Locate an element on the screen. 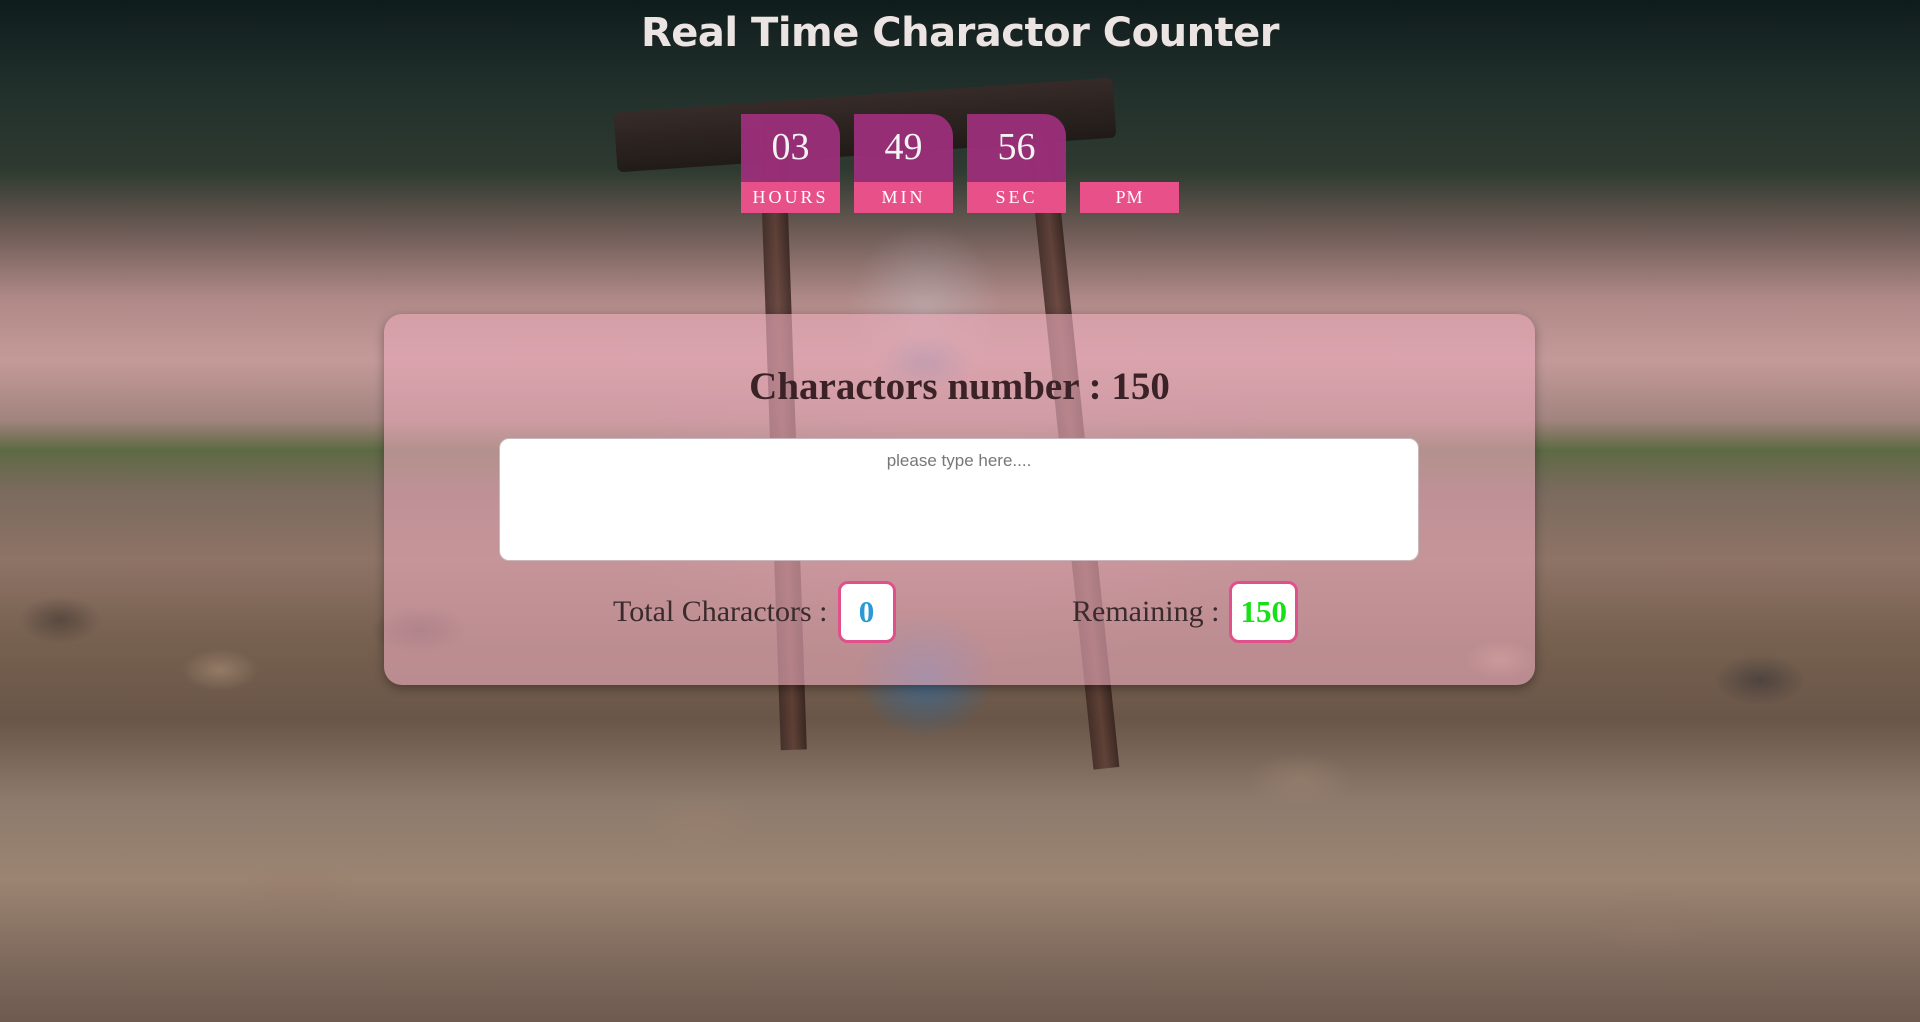  remaining-characters-label: Remaining : is located at coordinates (1146, 611).